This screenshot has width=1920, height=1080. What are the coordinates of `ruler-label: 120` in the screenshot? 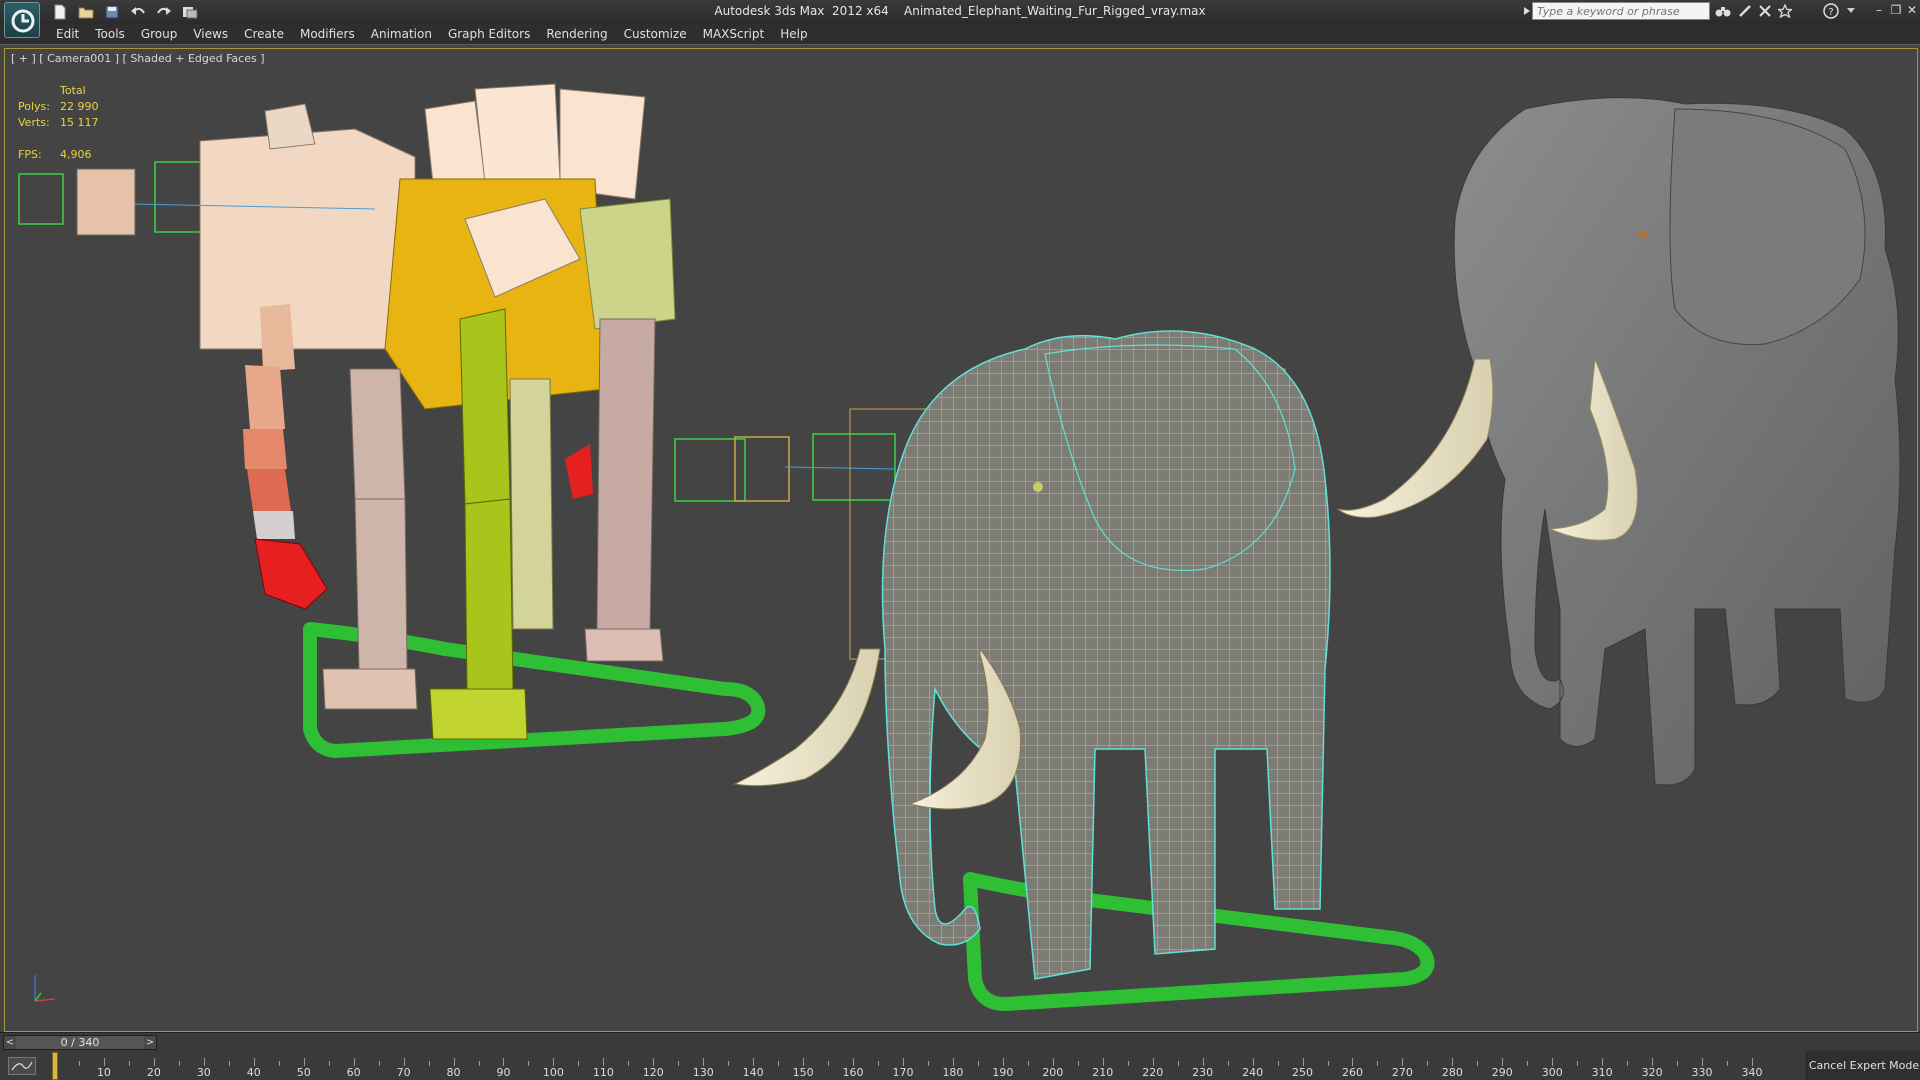 It's located at (653, 1072).